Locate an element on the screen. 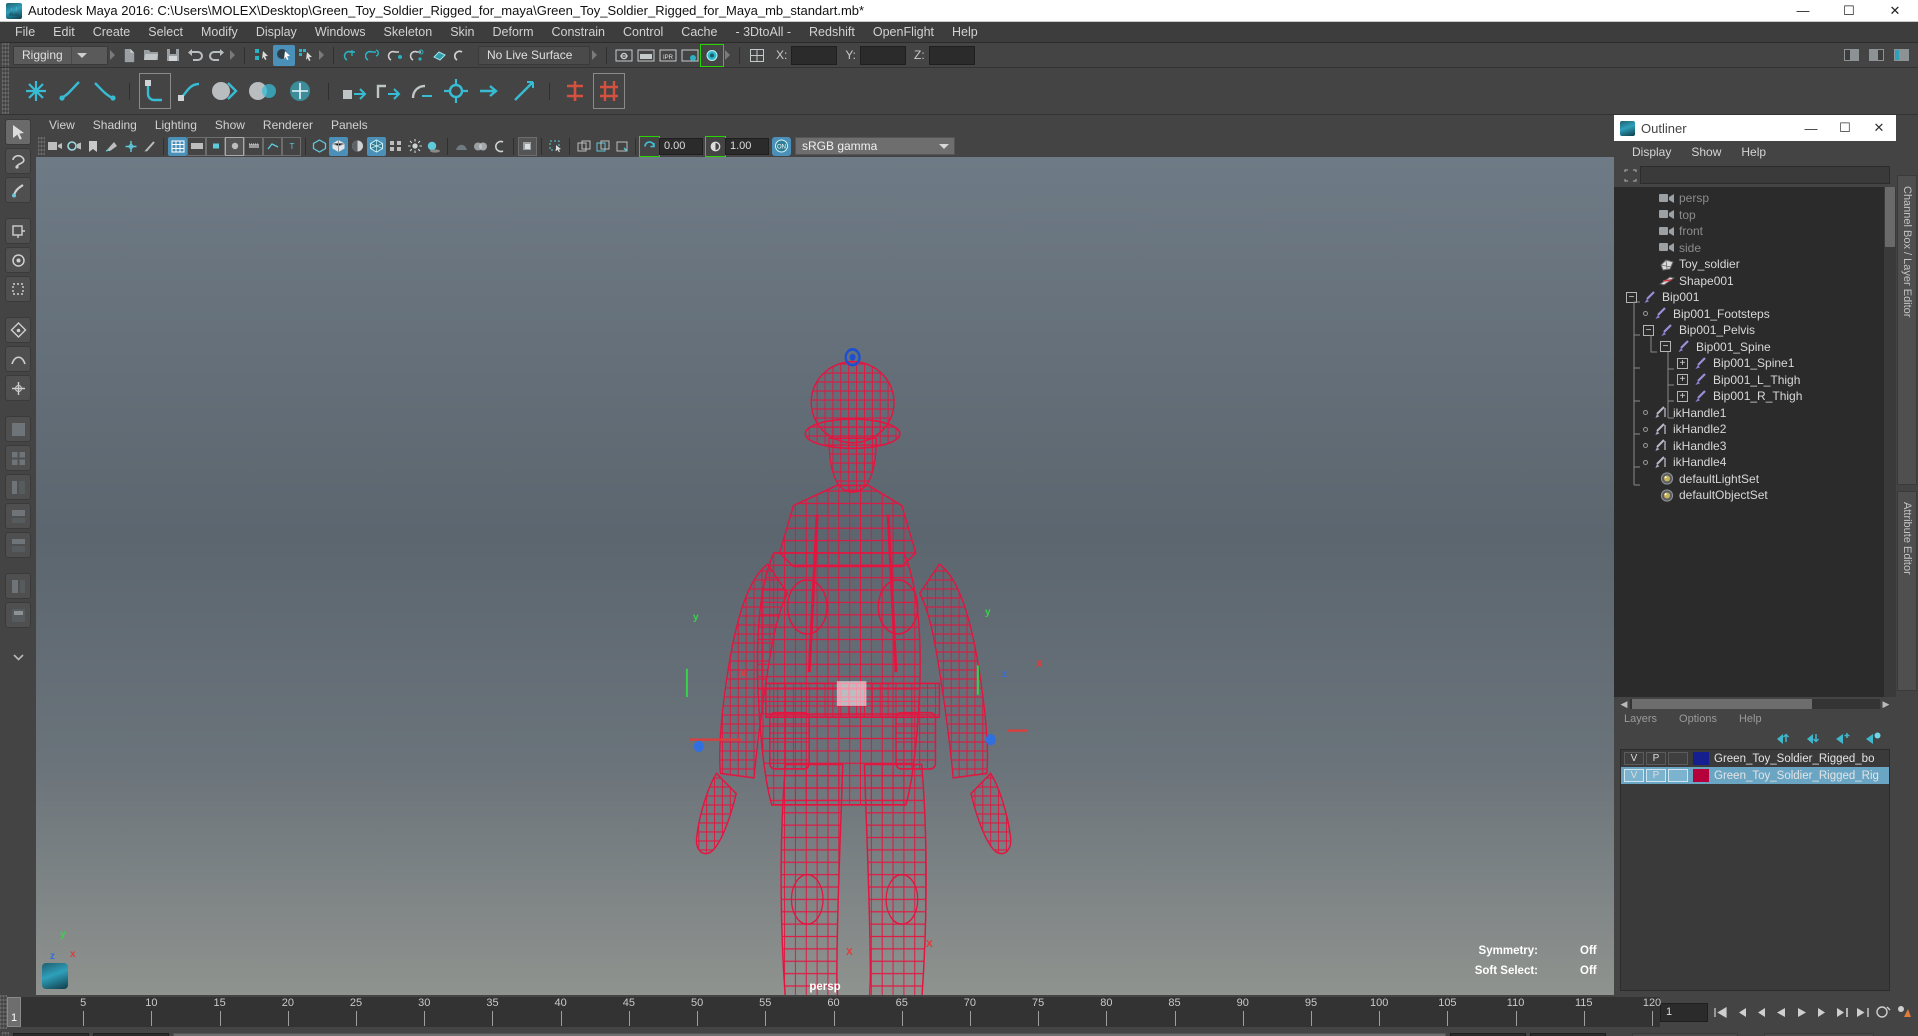 The image size is (1918, 1036). smooth-bind-icon is located at coordinates (225, 91).